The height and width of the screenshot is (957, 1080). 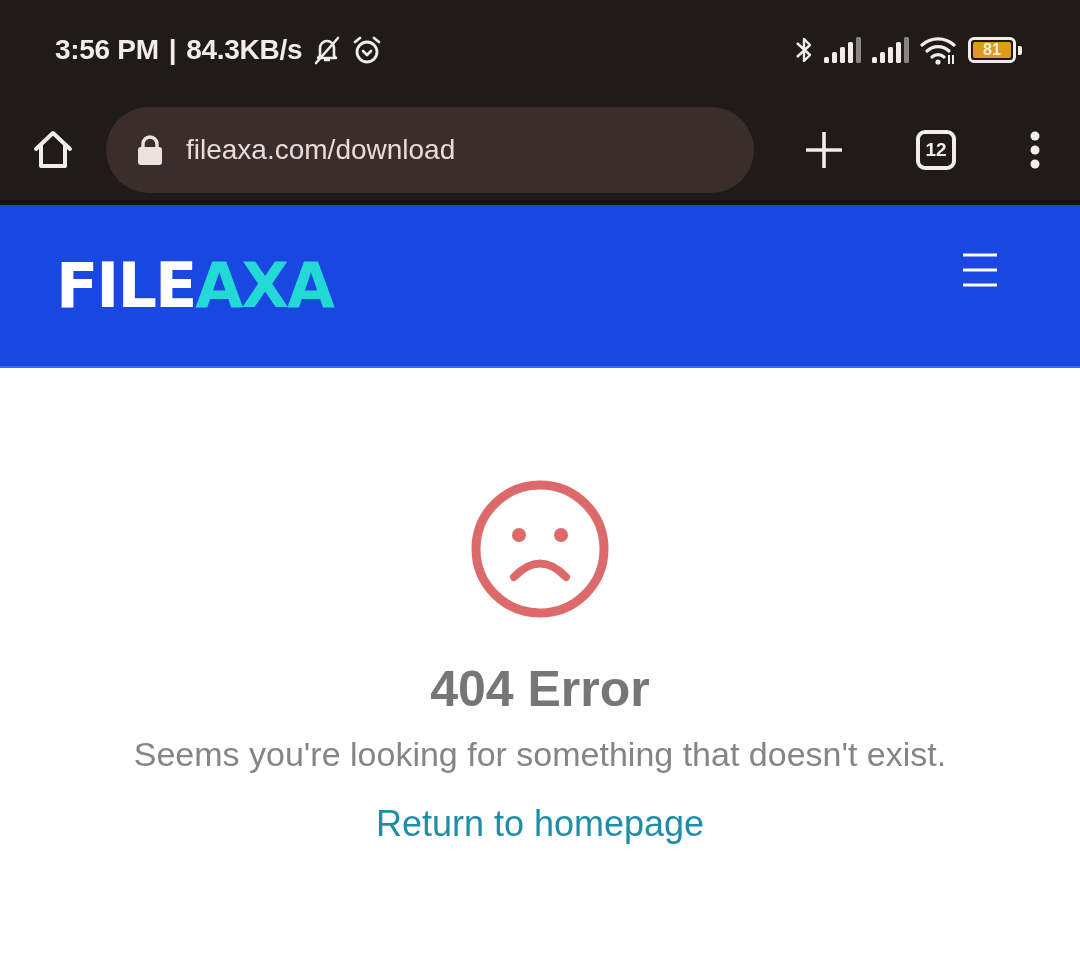 I want to click on plus-icon, so click(x=824, y=150).